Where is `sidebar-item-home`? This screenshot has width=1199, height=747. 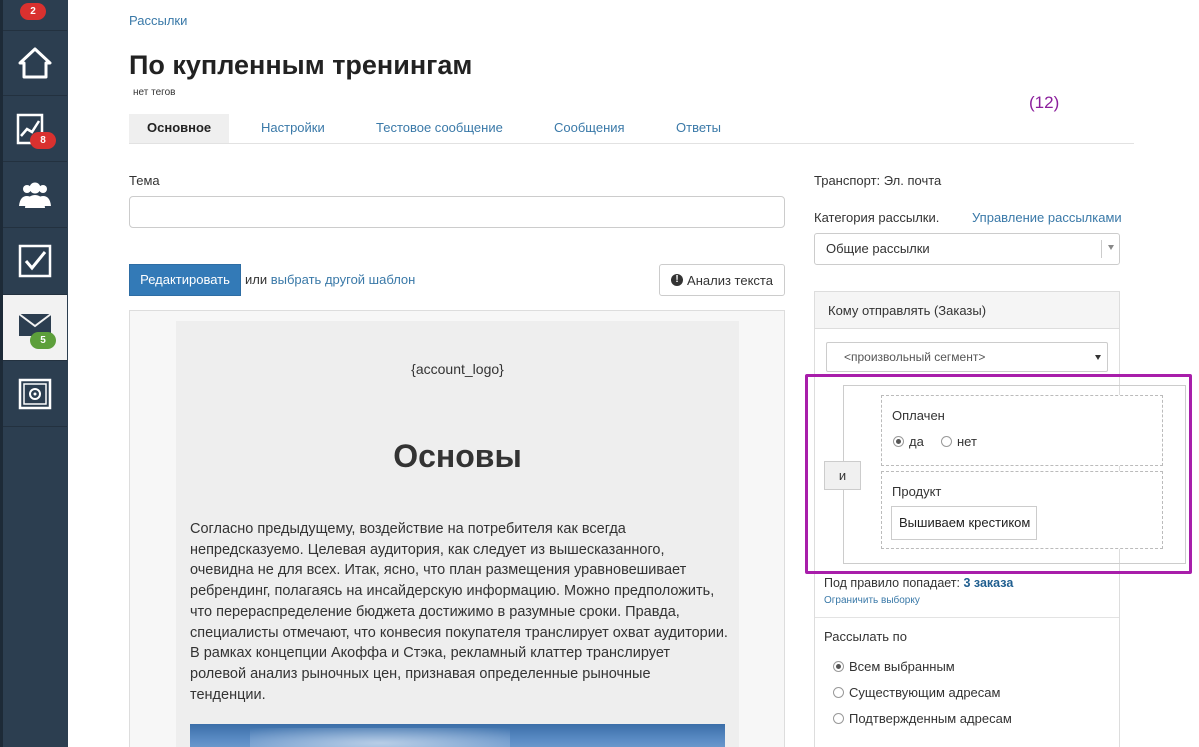
sidebar-item-home is located at coordinates (35, 63).